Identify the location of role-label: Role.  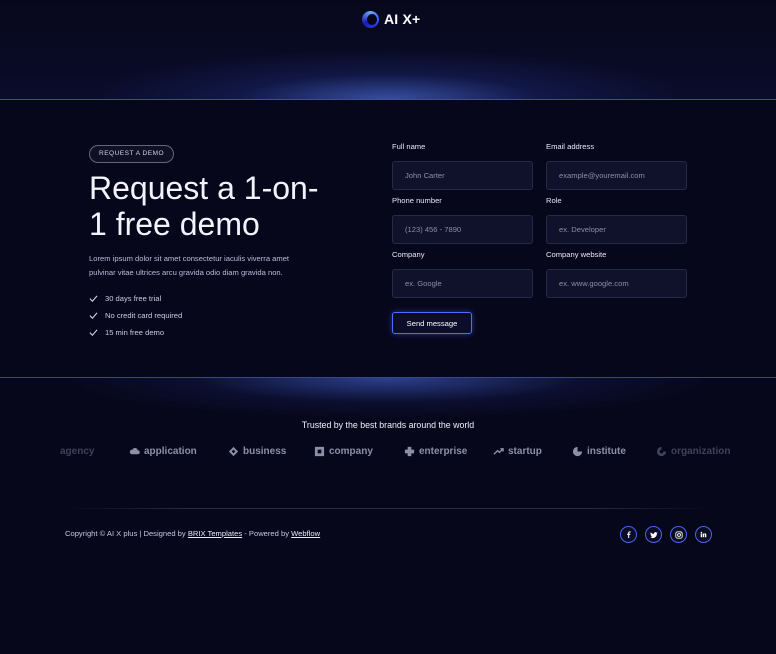
(554, 200).